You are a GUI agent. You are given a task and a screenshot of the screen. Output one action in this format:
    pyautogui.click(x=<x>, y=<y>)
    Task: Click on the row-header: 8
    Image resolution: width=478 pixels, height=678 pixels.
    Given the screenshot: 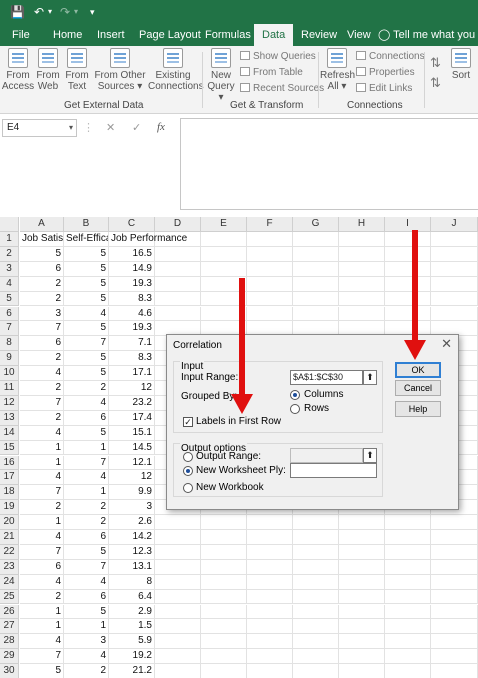 What is the action you would take?
    pyautogui.click(x=9, y=344)
    